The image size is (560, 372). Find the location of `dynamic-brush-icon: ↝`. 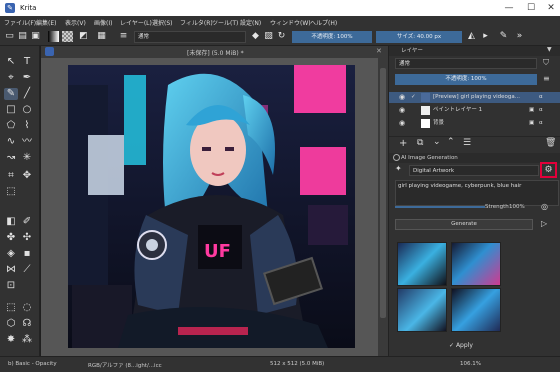

dynamic-brush-icon: ↝ is located at coordinates (11, 158).